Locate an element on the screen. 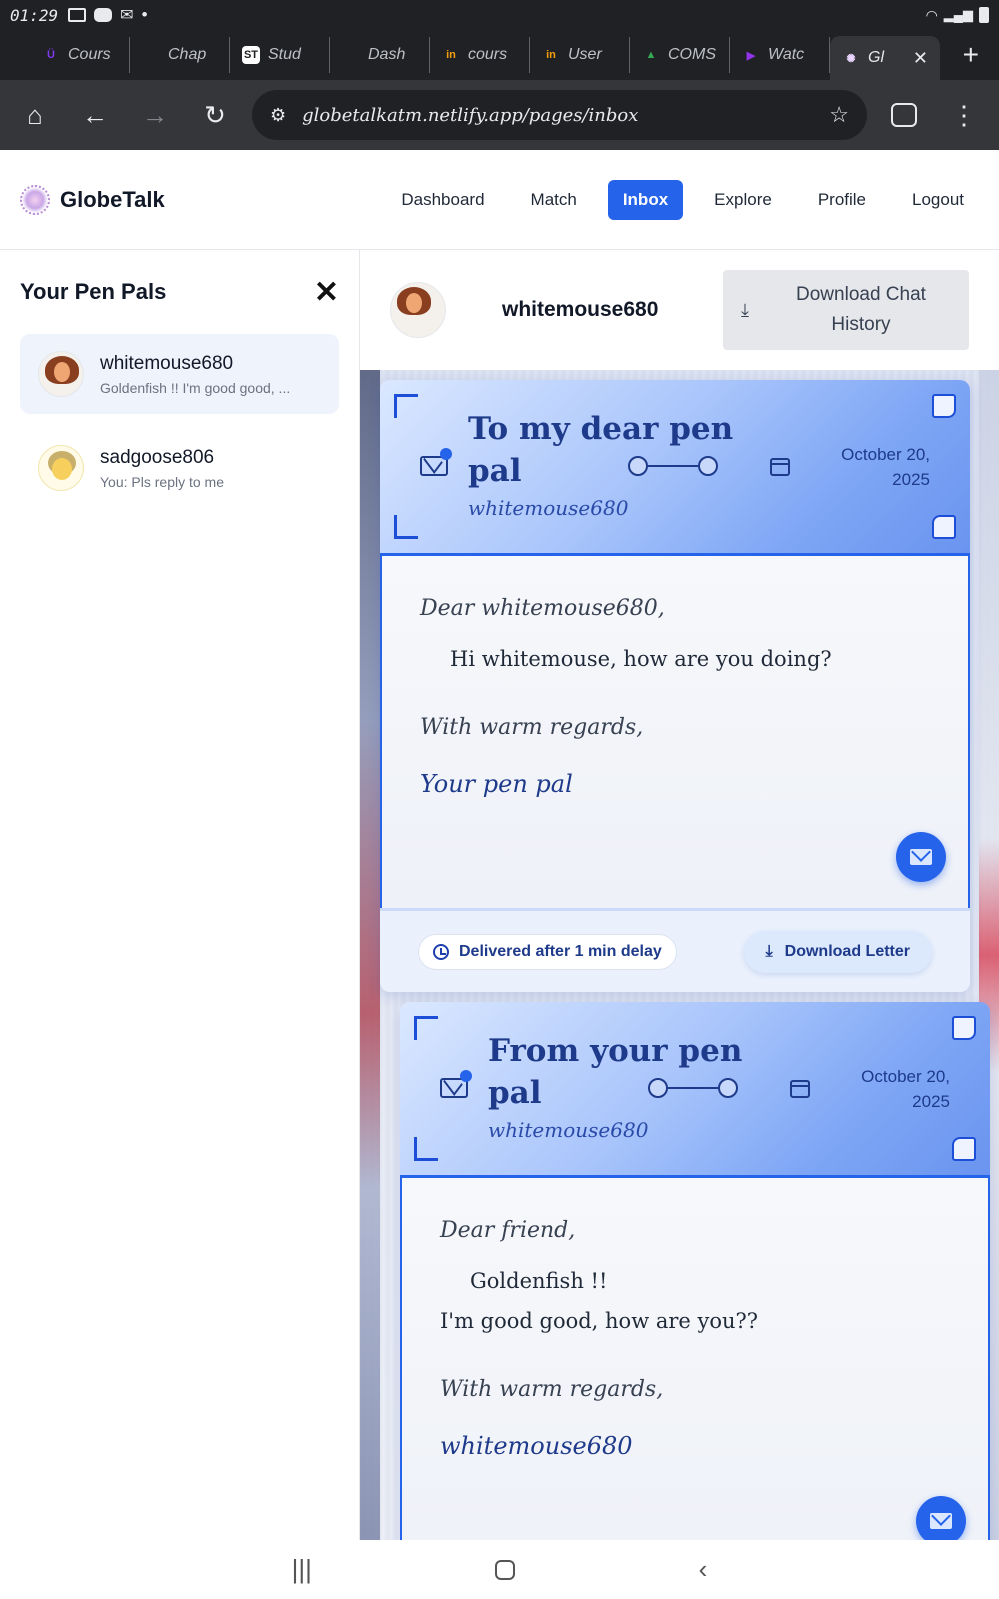  bookmark-star-icon: ☆ is located at coordinates (839, 115).